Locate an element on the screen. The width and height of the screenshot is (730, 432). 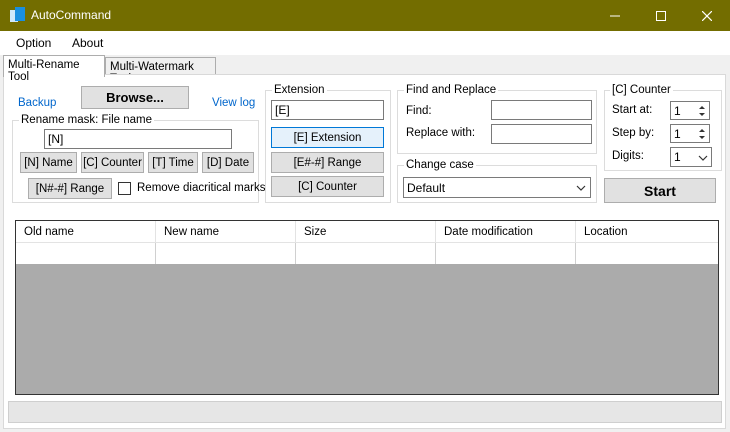
extension-range-button: [E#-#] Range is located at coordinates (327, 162).